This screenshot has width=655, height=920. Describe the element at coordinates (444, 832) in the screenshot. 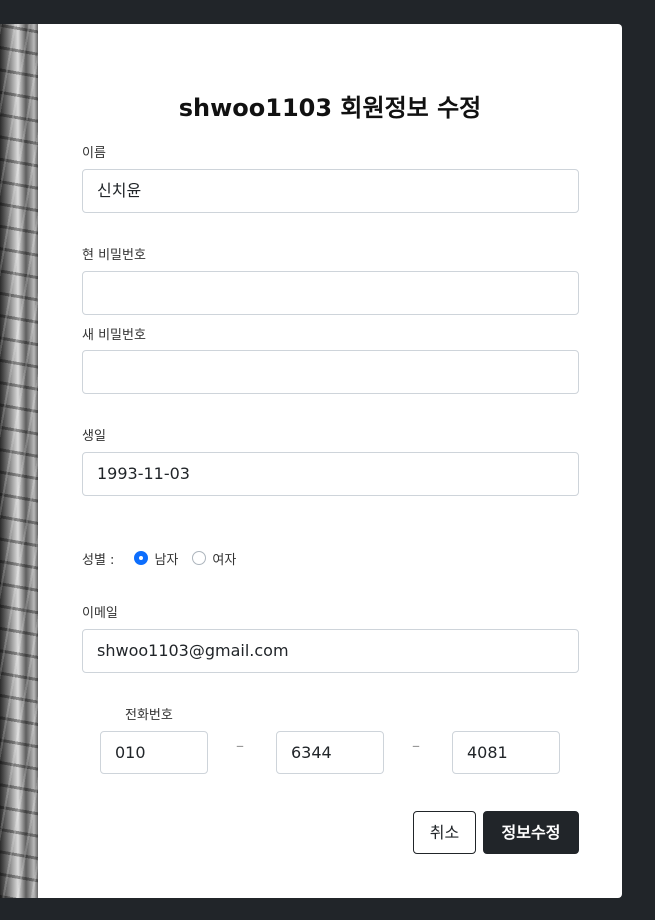

I see `cancel-button: 취소` at that location.